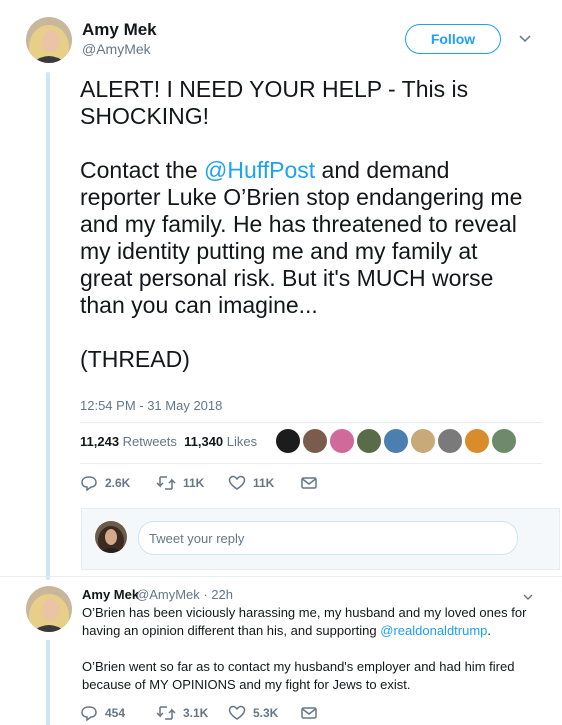  What do you see at coordinates (135, 359) in the screenshot?
I see `tweet-text-thread: (THREAD)` at bounding box center [135, 359].